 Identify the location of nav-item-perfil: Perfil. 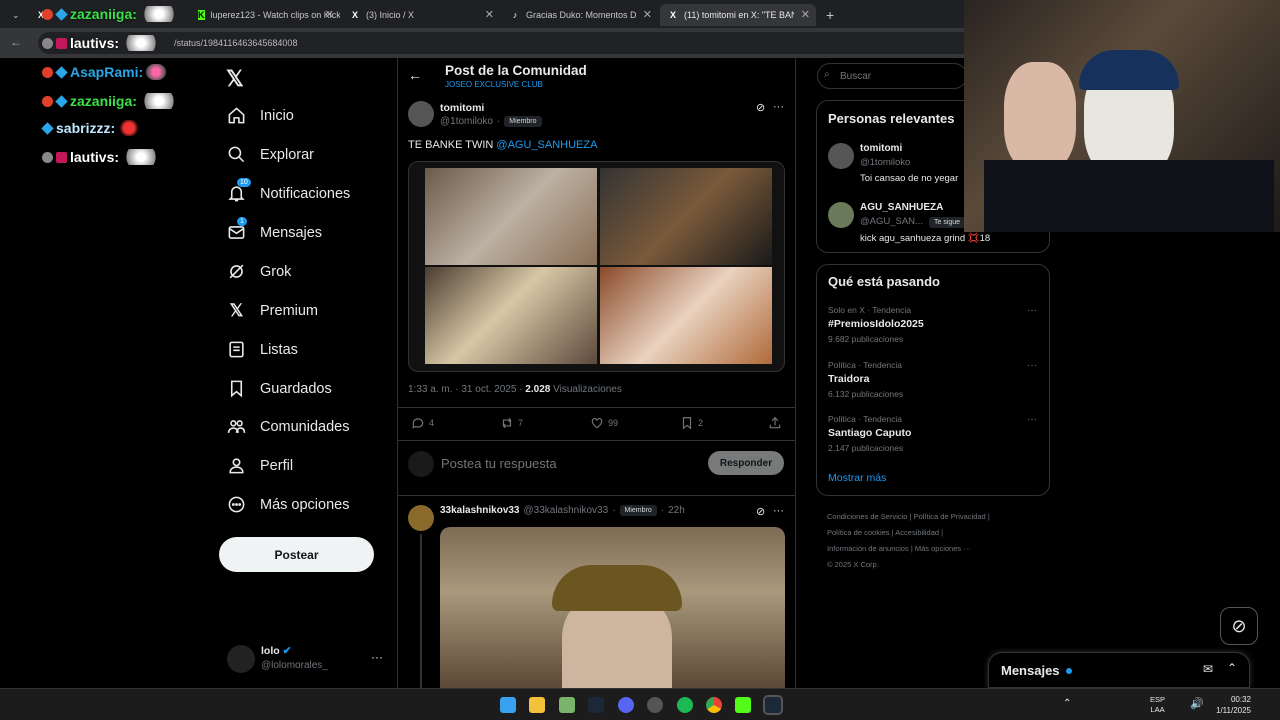
(260, 465).